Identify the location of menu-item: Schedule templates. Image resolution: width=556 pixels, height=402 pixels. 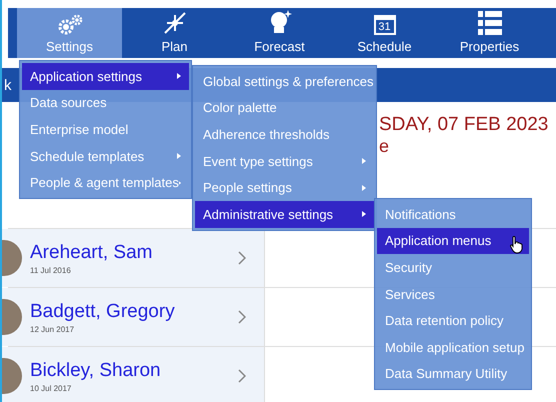
(105, 156).